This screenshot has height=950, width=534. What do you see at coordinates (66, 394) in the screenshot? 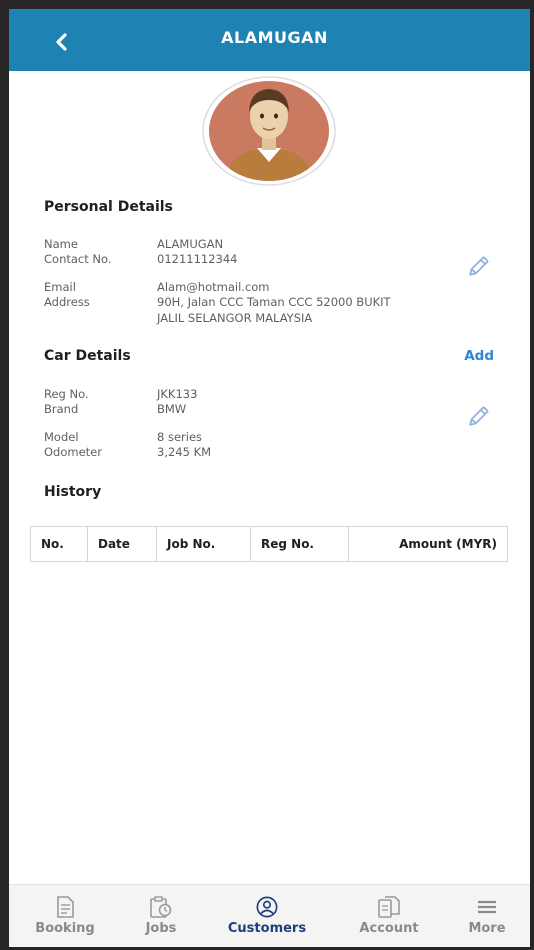
I see `reg-no-label: Reg No.` at bounding box center [66, 394].